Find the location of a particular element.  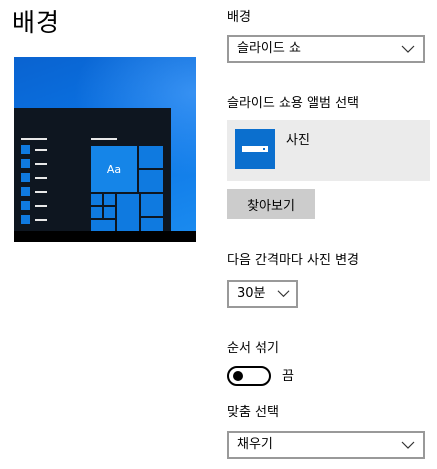

background-label: 배경 is located at coordinates (239, 17).